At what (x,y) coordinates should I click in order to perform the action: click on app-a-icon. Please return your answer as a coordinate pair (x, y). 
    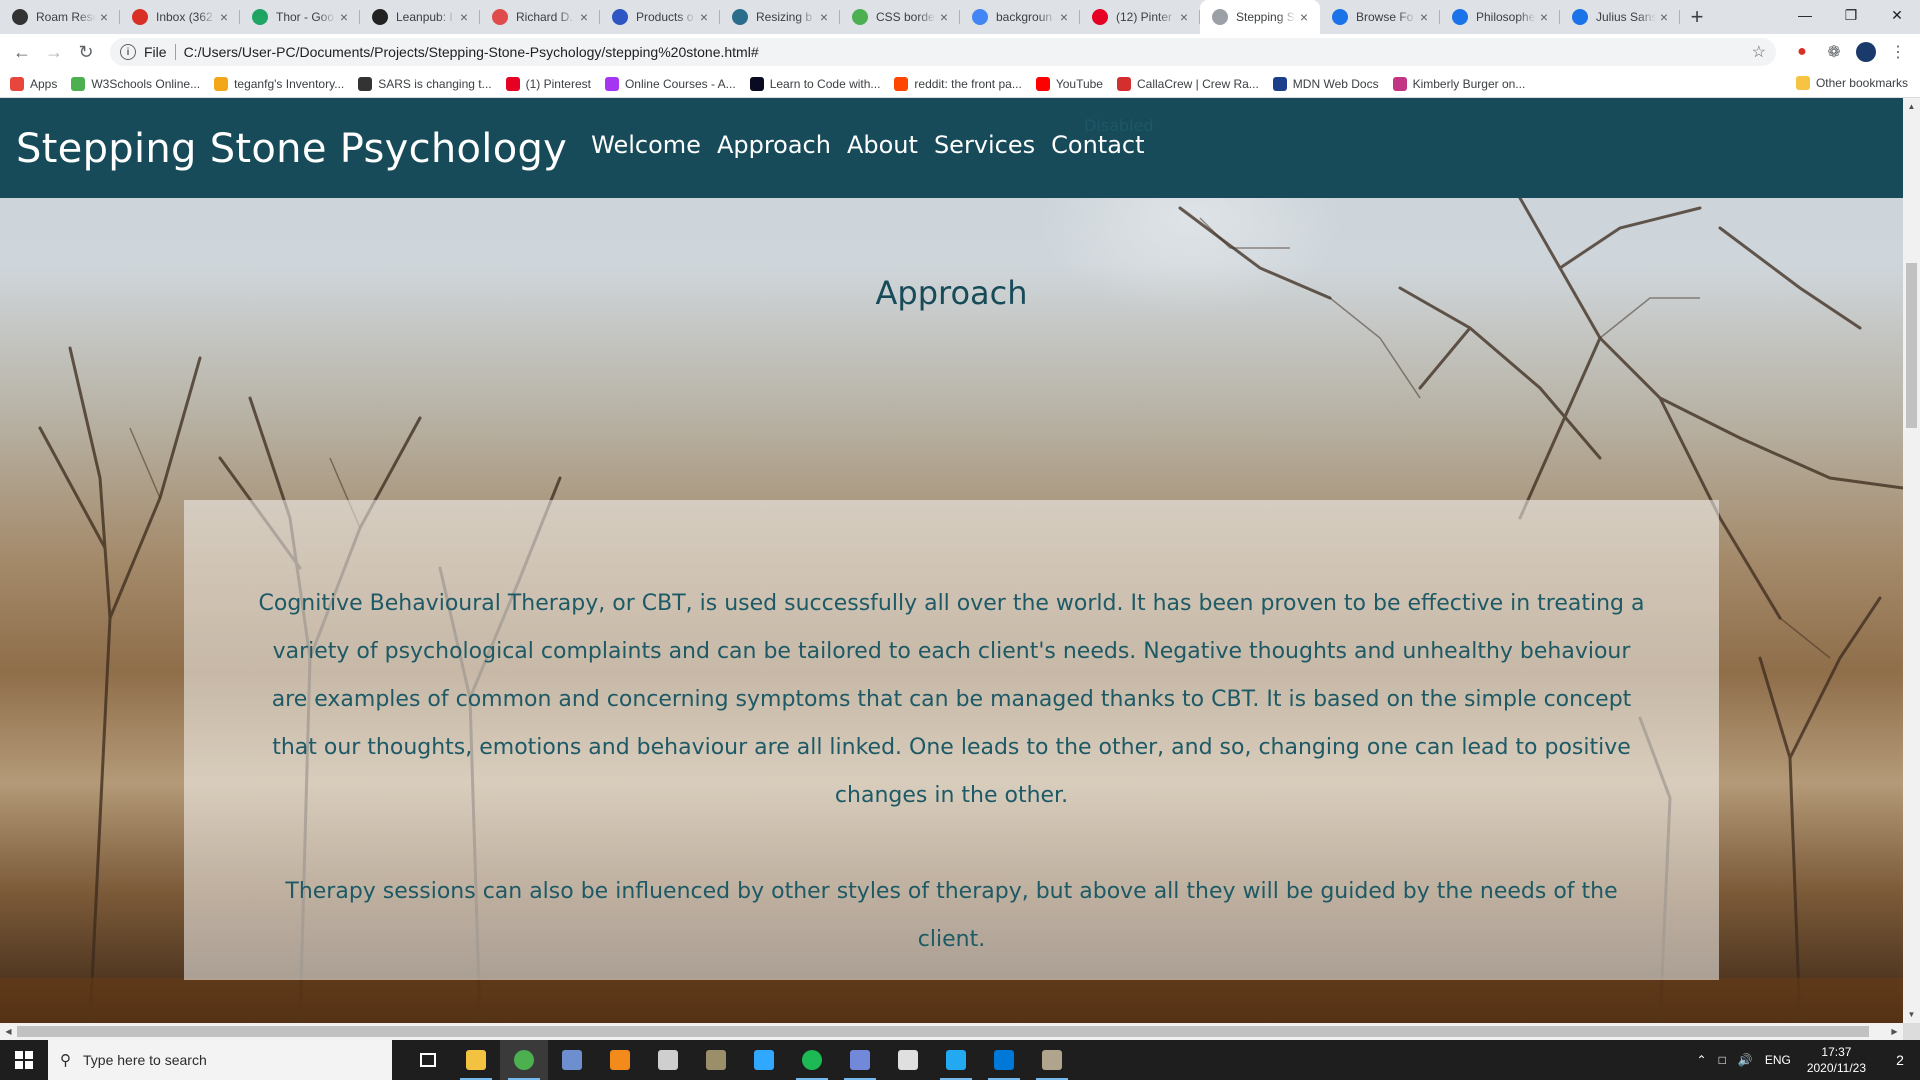
    Looking at the image, I should click on (908, 1060).